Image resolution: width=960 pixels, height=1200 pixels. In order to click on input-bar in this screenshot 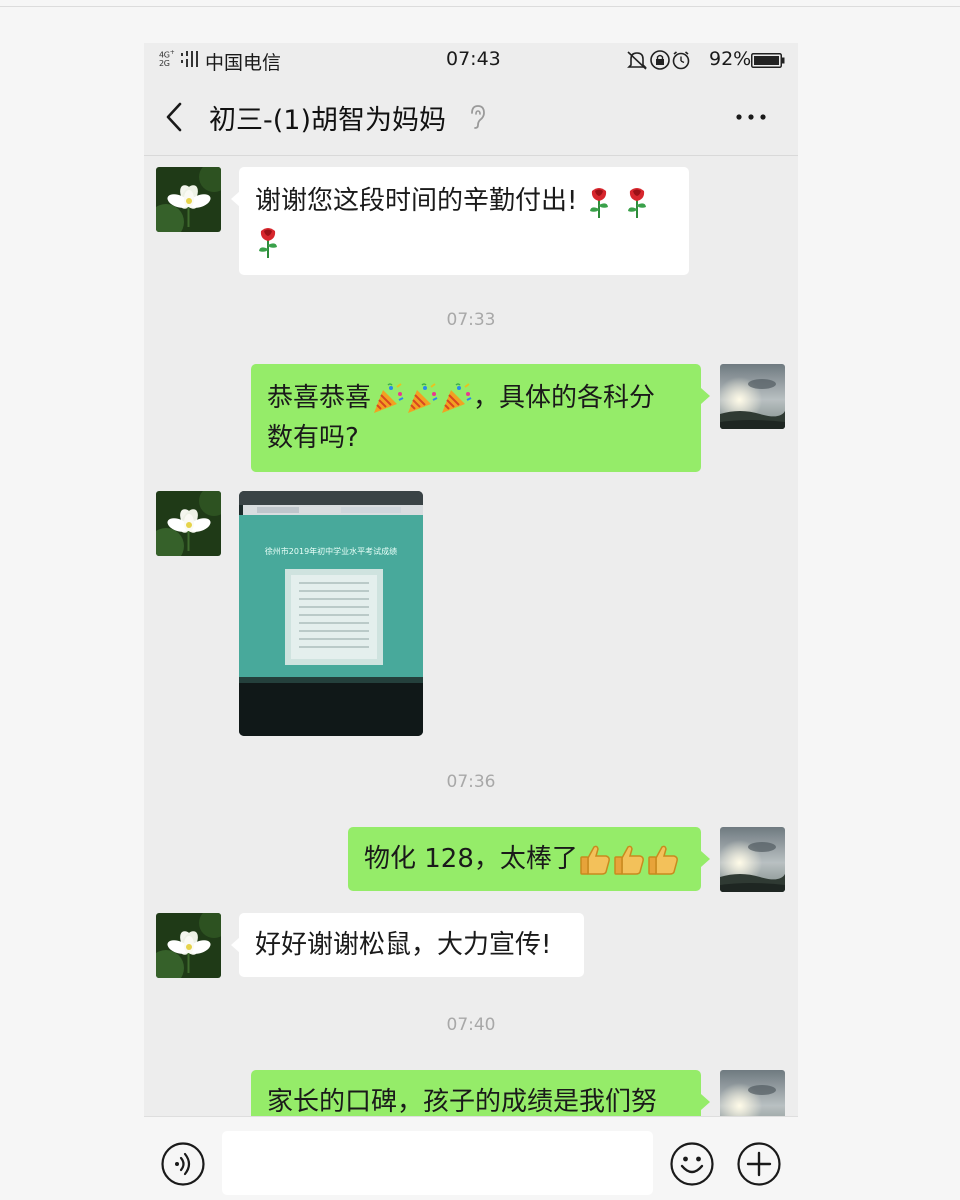, I will do `click(471, 1158)`.